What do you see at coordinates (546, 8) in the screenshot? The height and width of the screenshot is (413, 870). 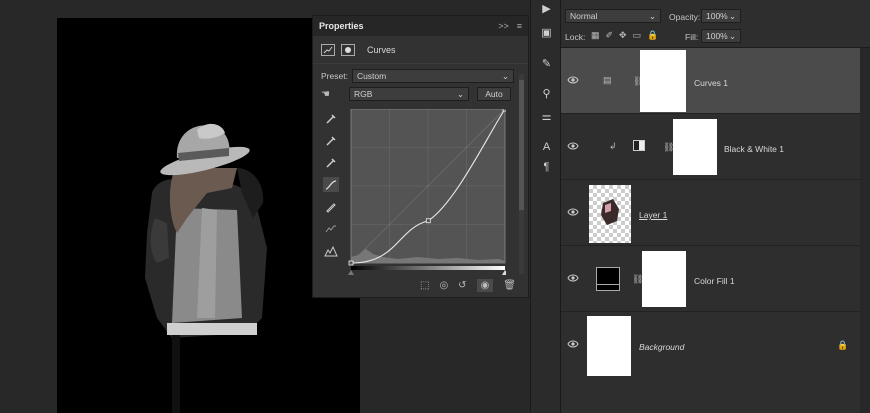 I see `play-icon: ▶` at bounding box center [546, 8].